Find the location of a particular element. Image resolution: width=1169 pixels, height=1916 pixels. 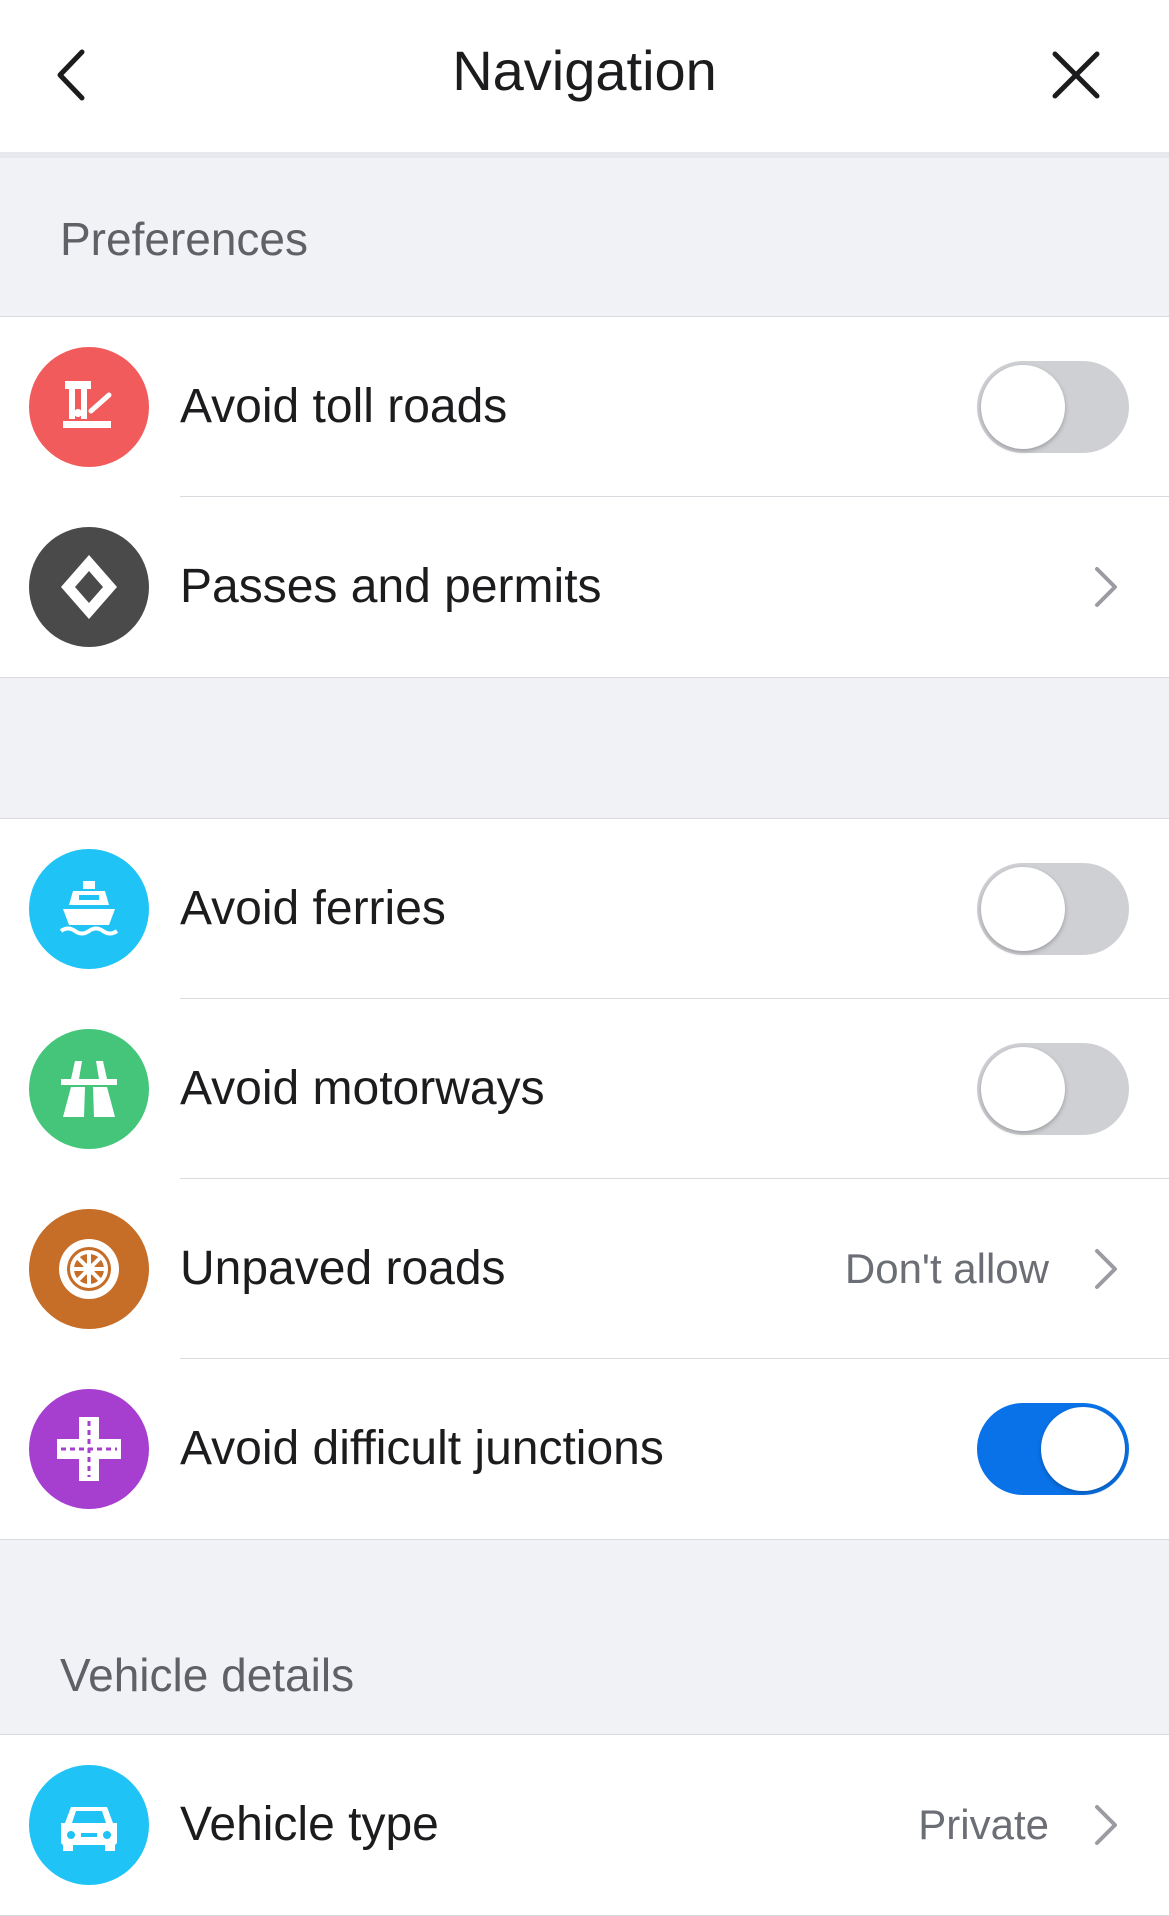

row-value: Private is located at coordinates (983, 1824).